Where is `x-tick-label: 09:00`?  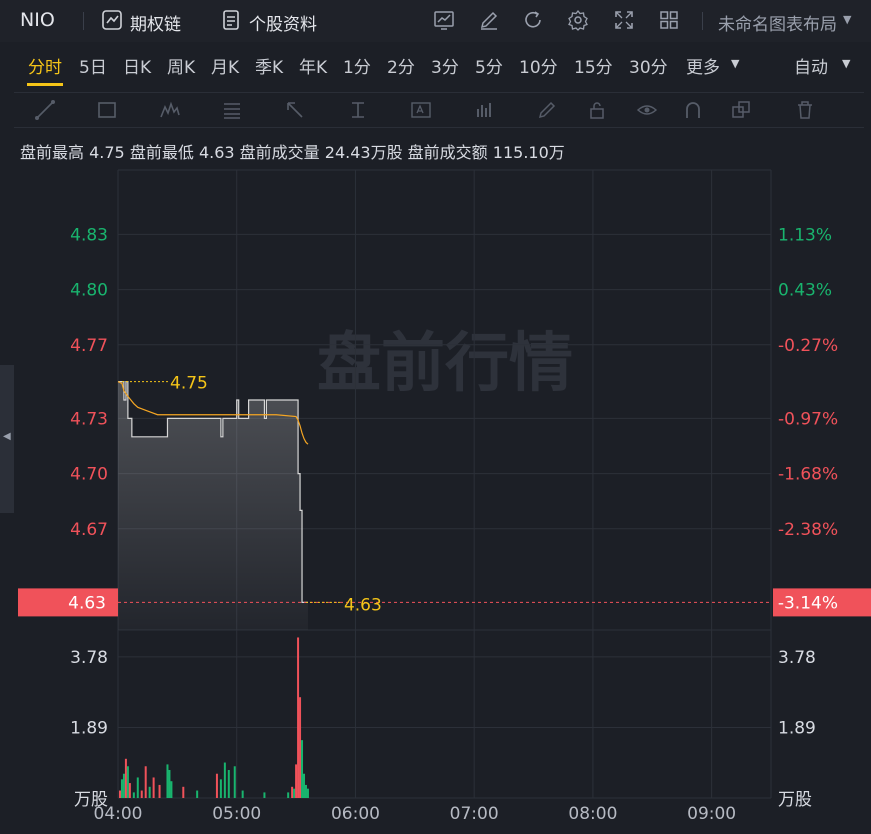
x-tick-label: 09:00 is located at coordinates (711, 814).